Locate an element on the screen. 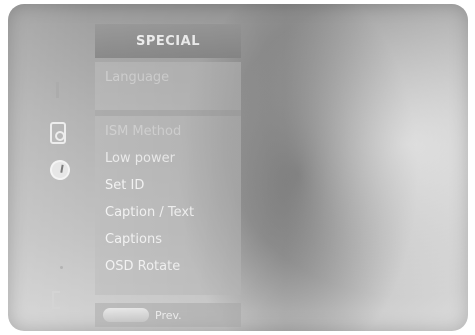 This screenshot has height=335, width=475. menu-item-low-power: Low power is located at coordinates (168, 158).